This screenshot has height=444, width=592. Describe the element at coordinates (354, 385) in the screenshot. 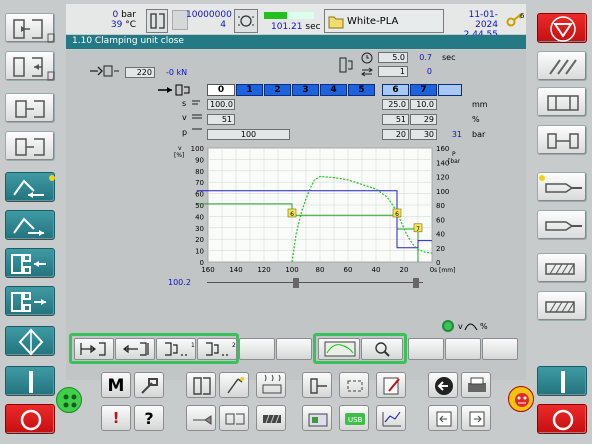

I see `sequence-button` at that location.